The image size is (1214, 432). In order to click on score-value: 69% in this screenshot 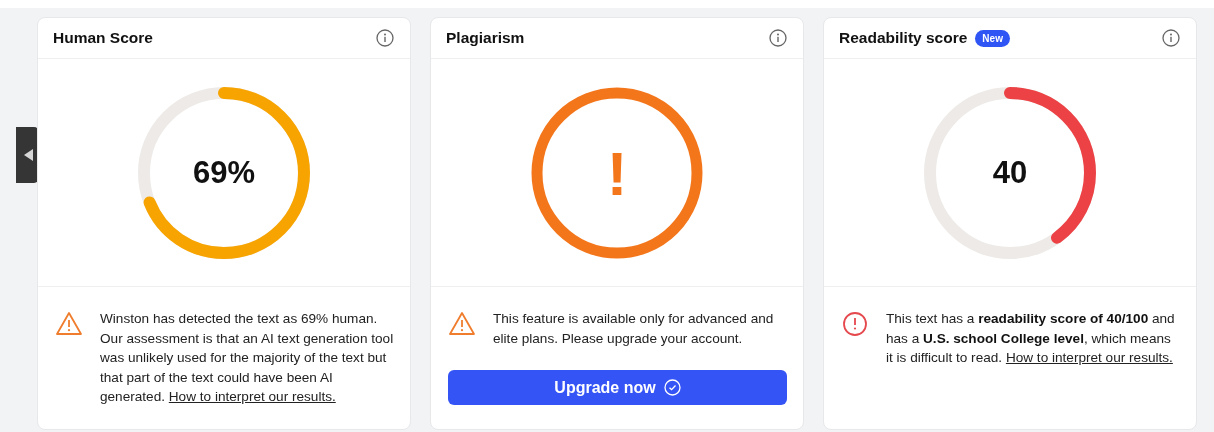, I will do `click(224, 172)`.